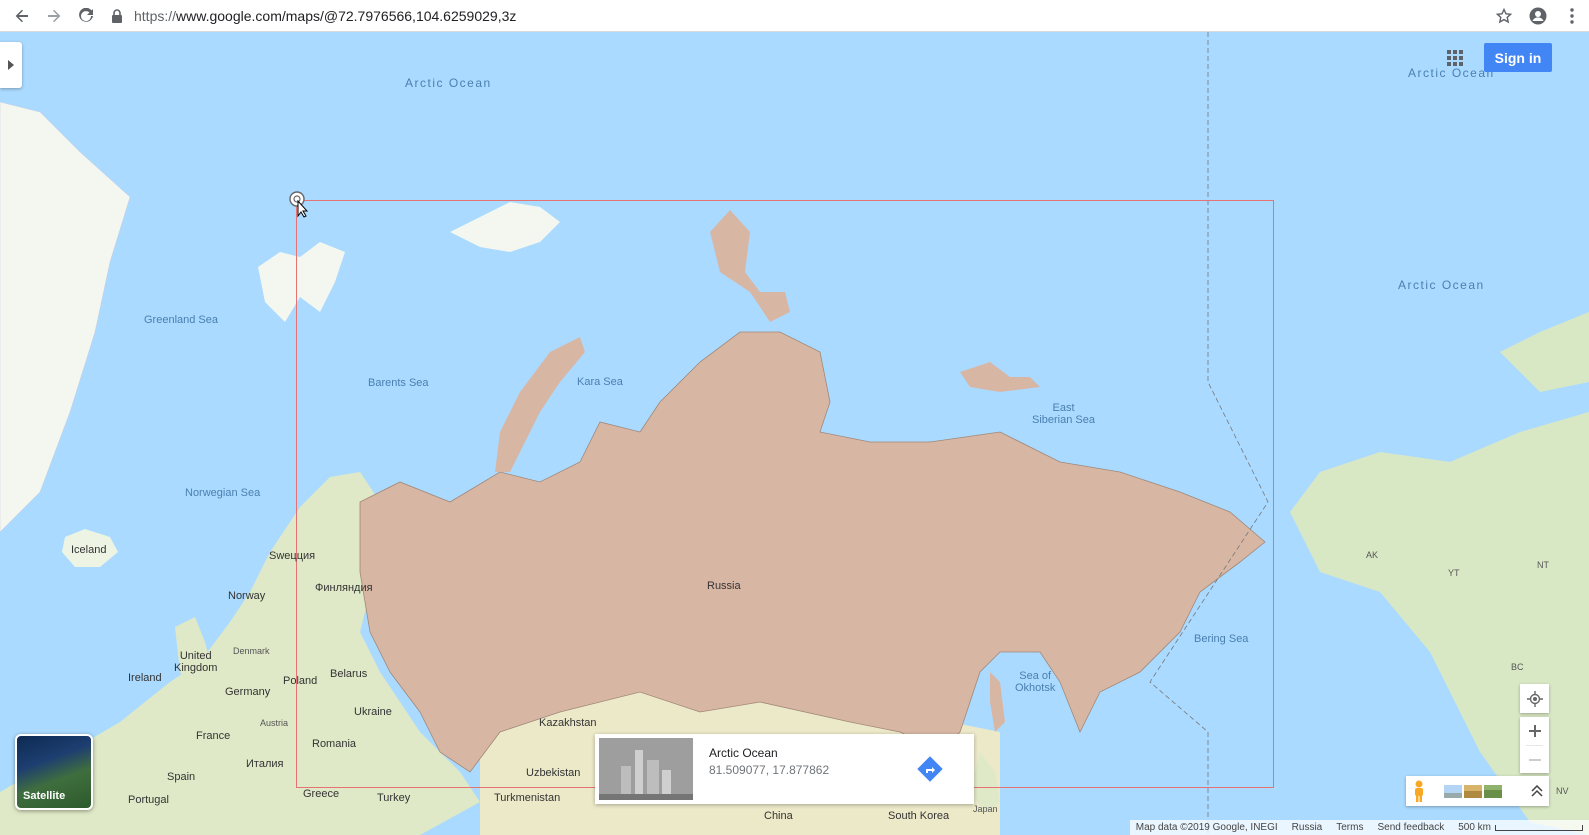  I want to click on label-barents-sea: Barents Sea, so click(398, 383).